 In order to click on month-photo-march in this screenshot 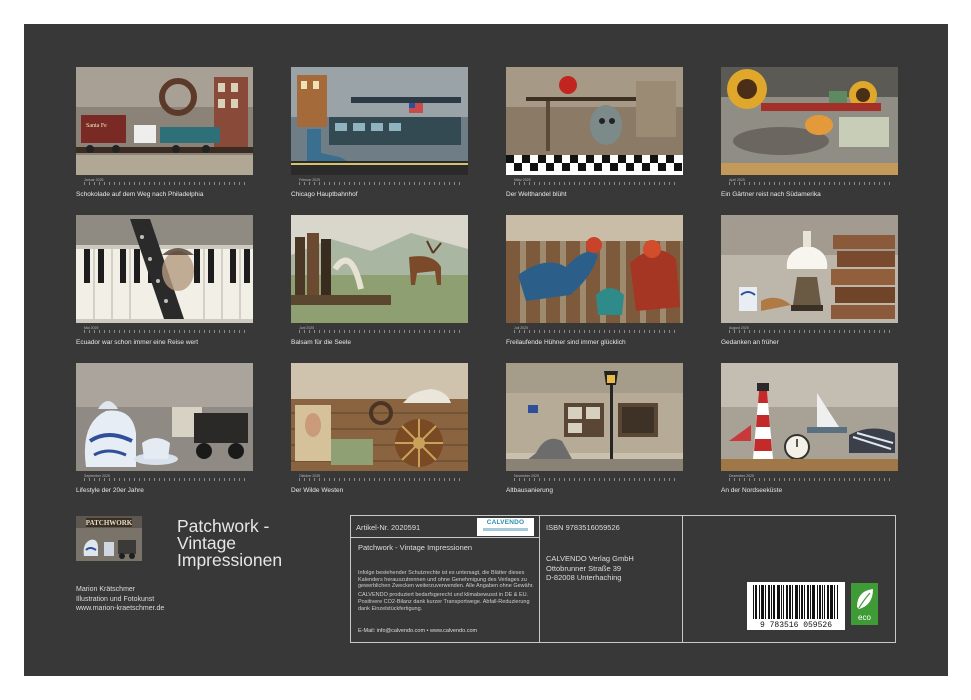, I will do `click(594, 121)`.